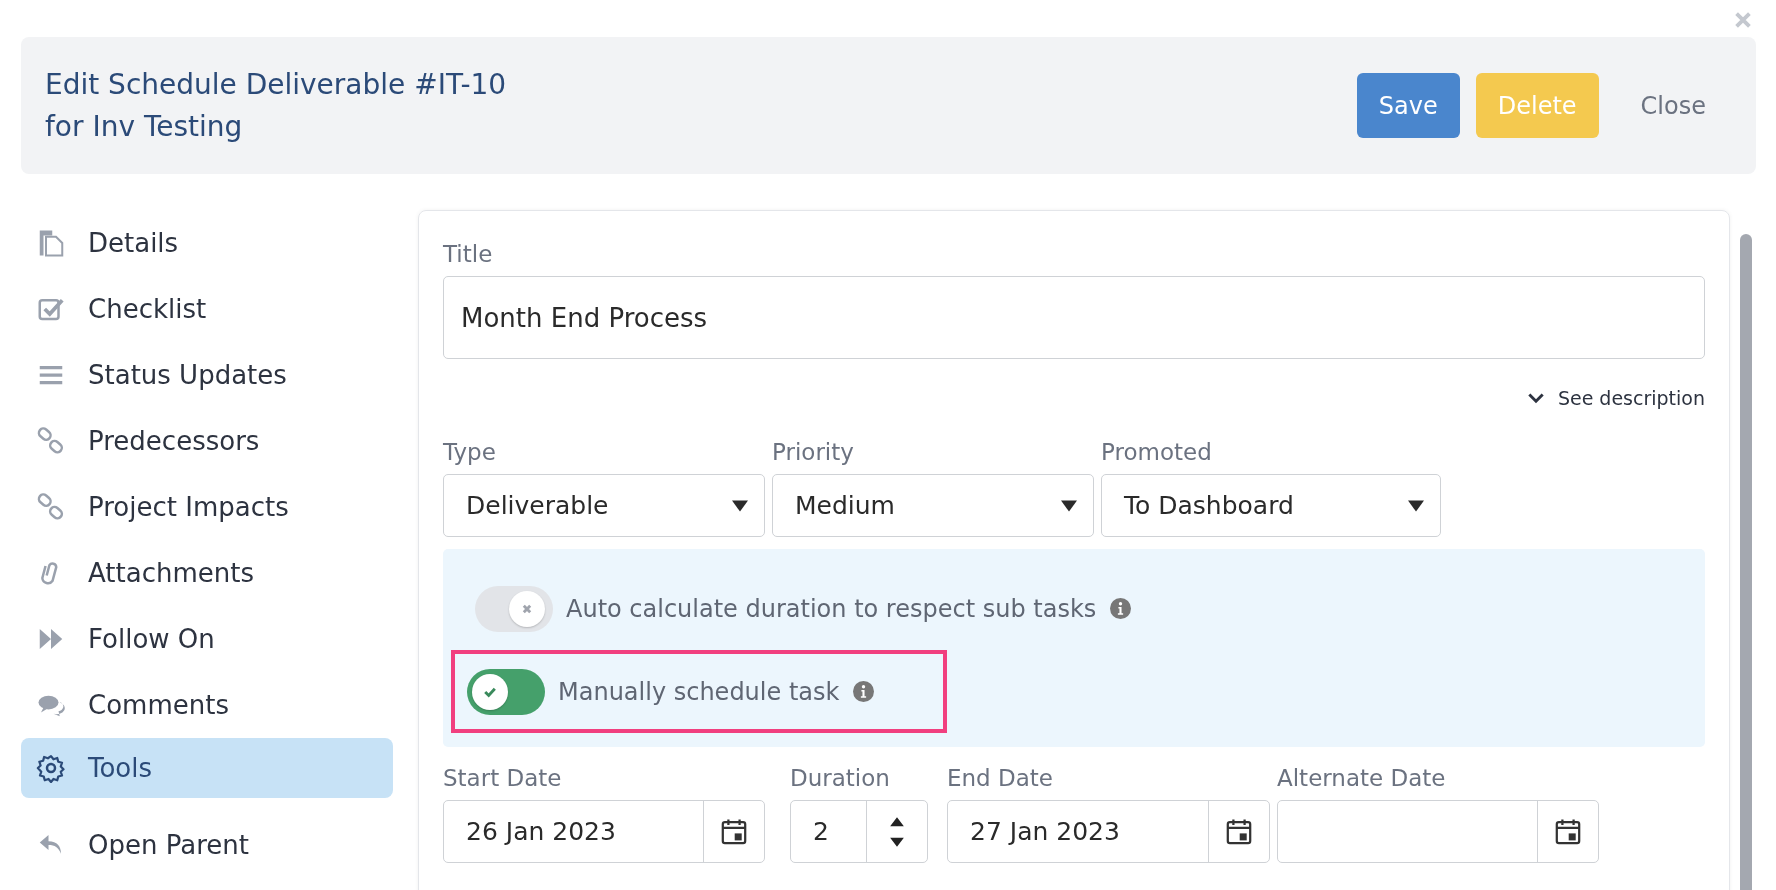  What do you see at coordinates (604, 831) in the screenshot?
I see `date-input: 26 Jan 2023` at bounding box center [604, 831].